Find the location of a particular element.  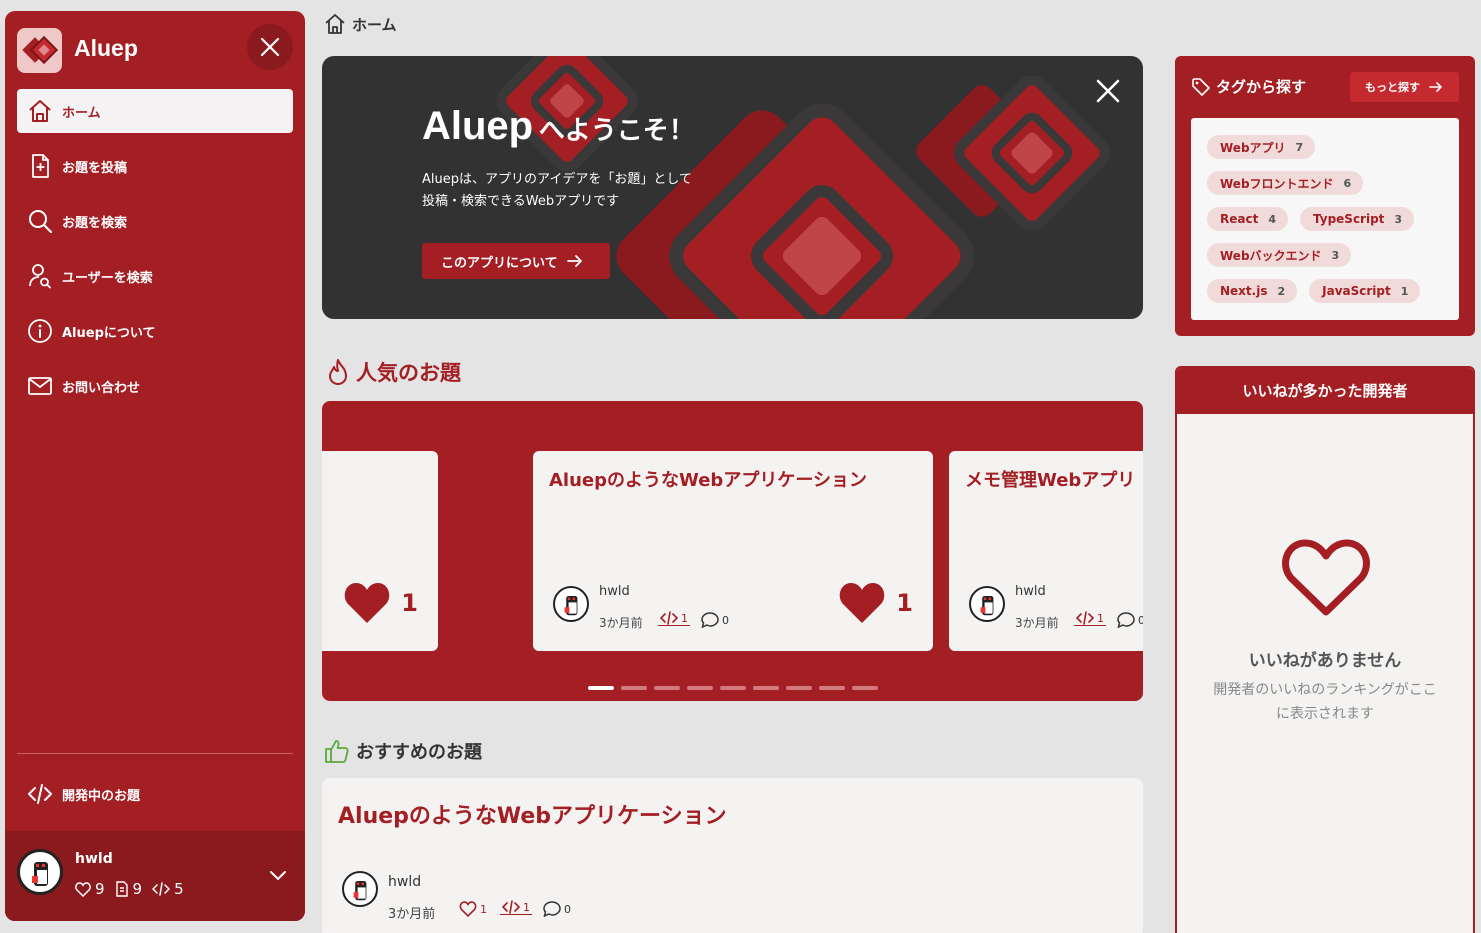

chevron-down-icon is located at coordinates (278, 875).